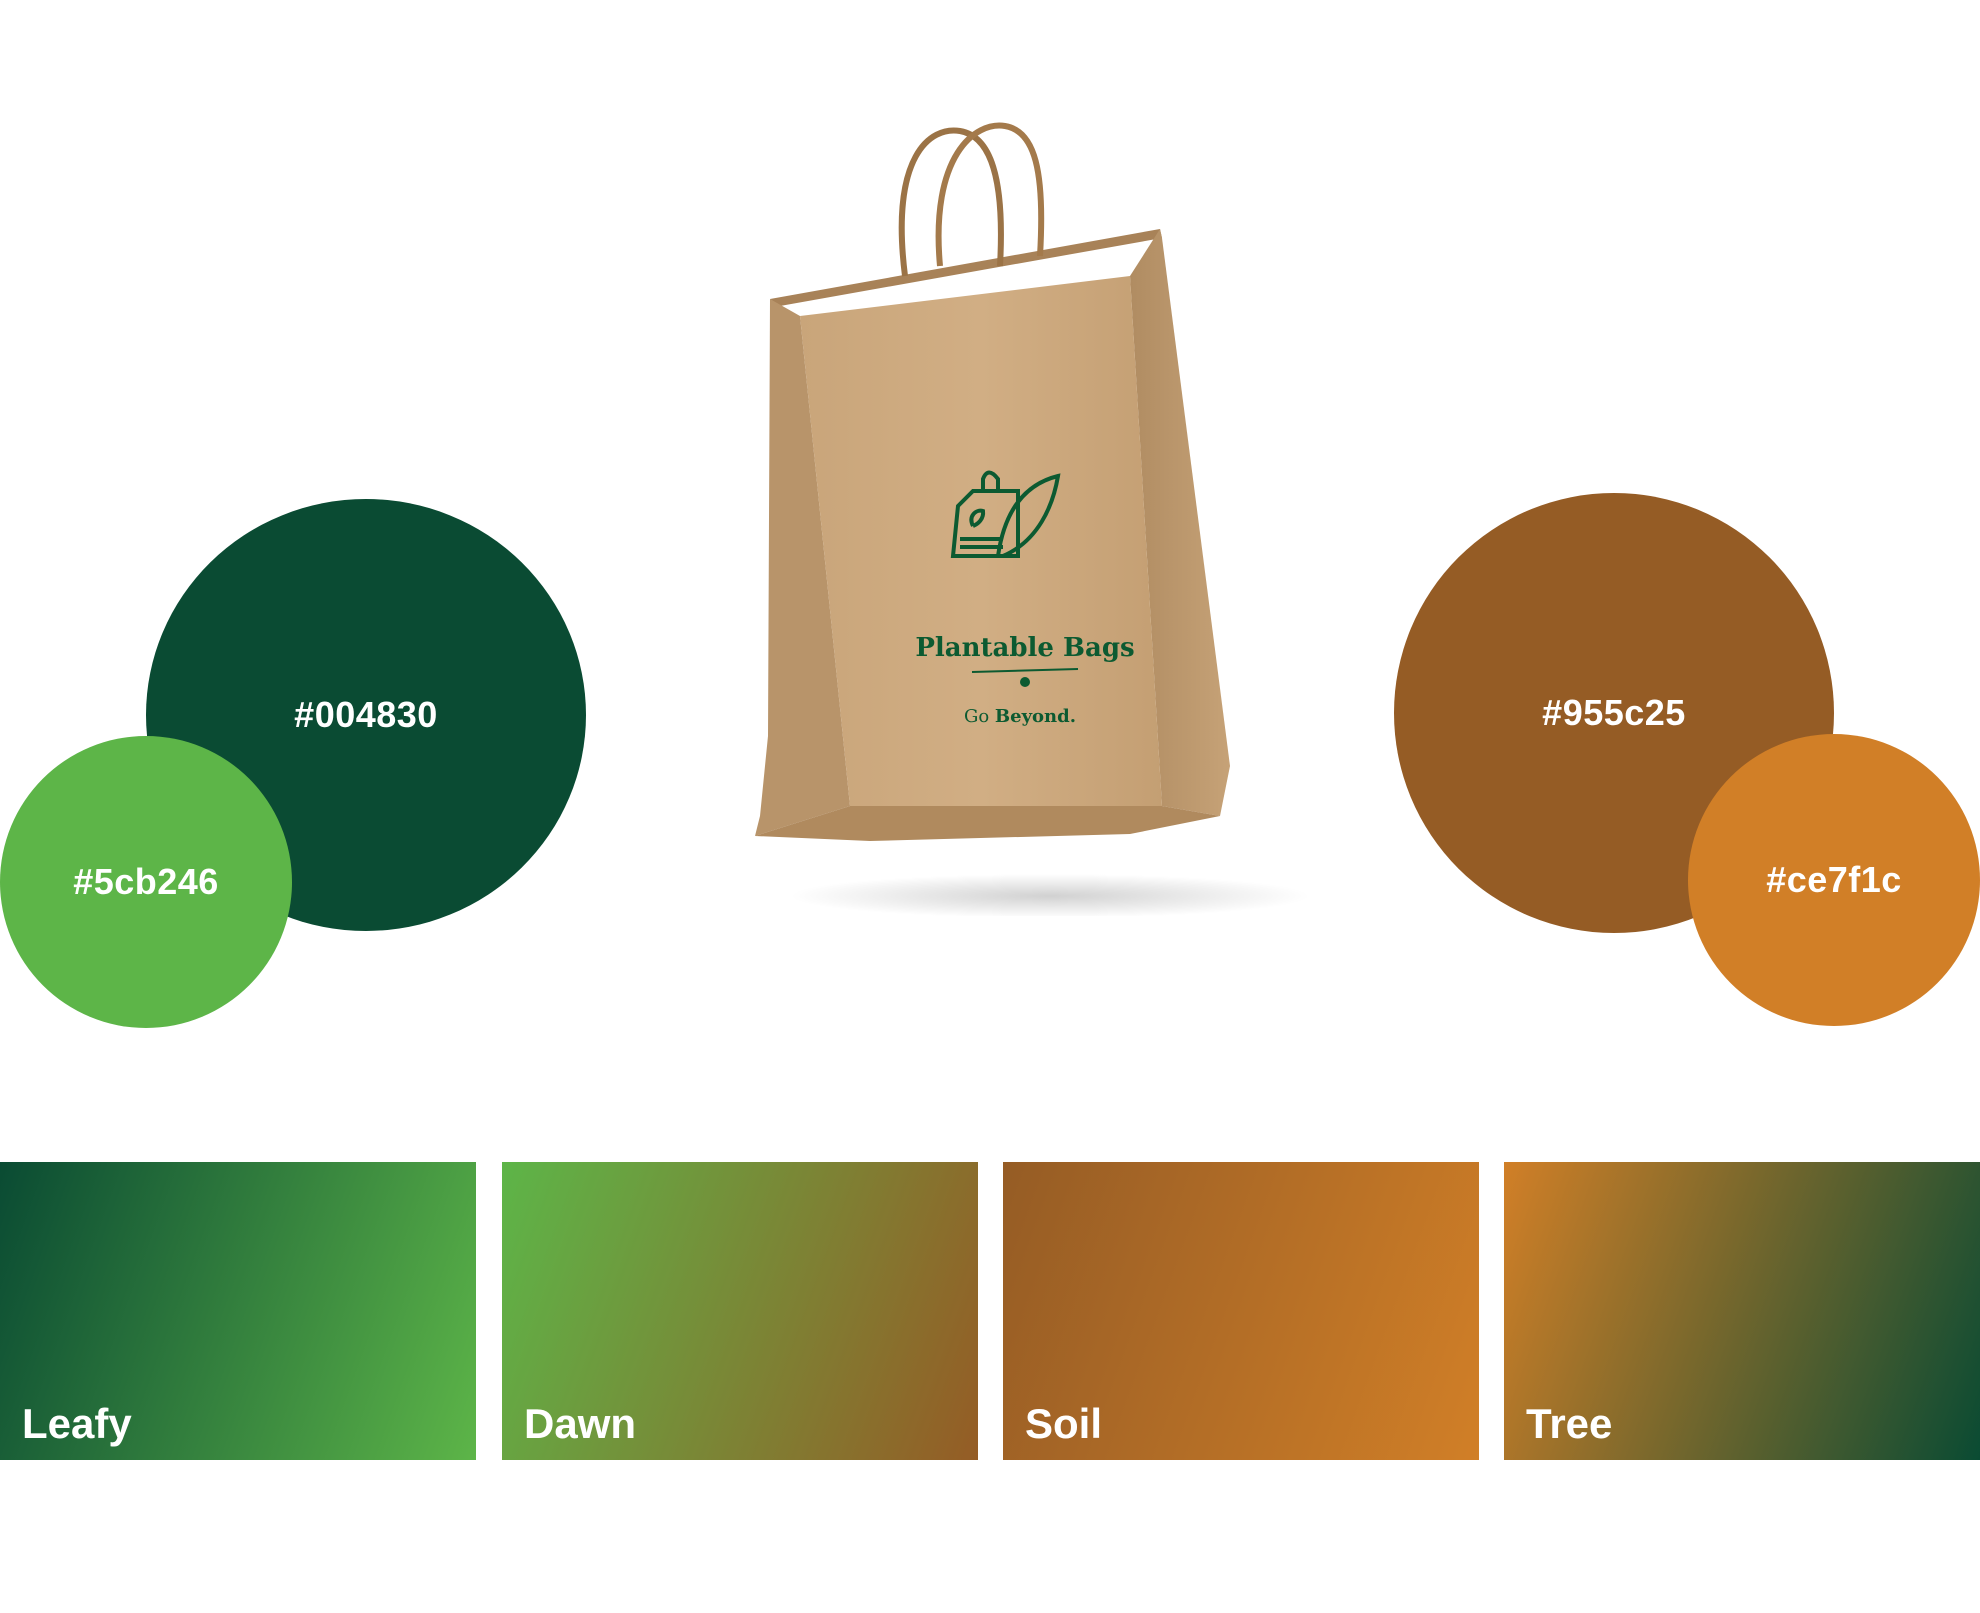 This screenshot has height=1613, width=1980. What do you see at coordinates (1614, 712) in the screenshot?
I see `hex-label: #955c25` at bounding box center [1614, 712].